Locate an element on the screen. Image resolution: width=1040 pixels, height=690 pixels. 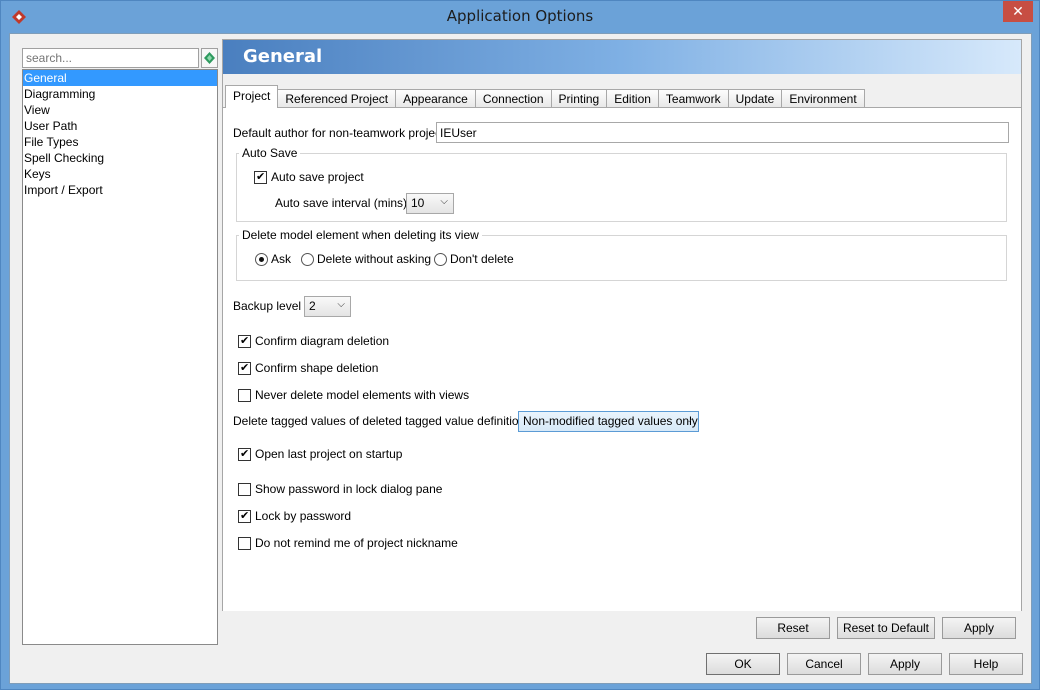
delete-tagged-values-select: Non-modified tagged values only ⌵ is located at coordinates (608, 421).